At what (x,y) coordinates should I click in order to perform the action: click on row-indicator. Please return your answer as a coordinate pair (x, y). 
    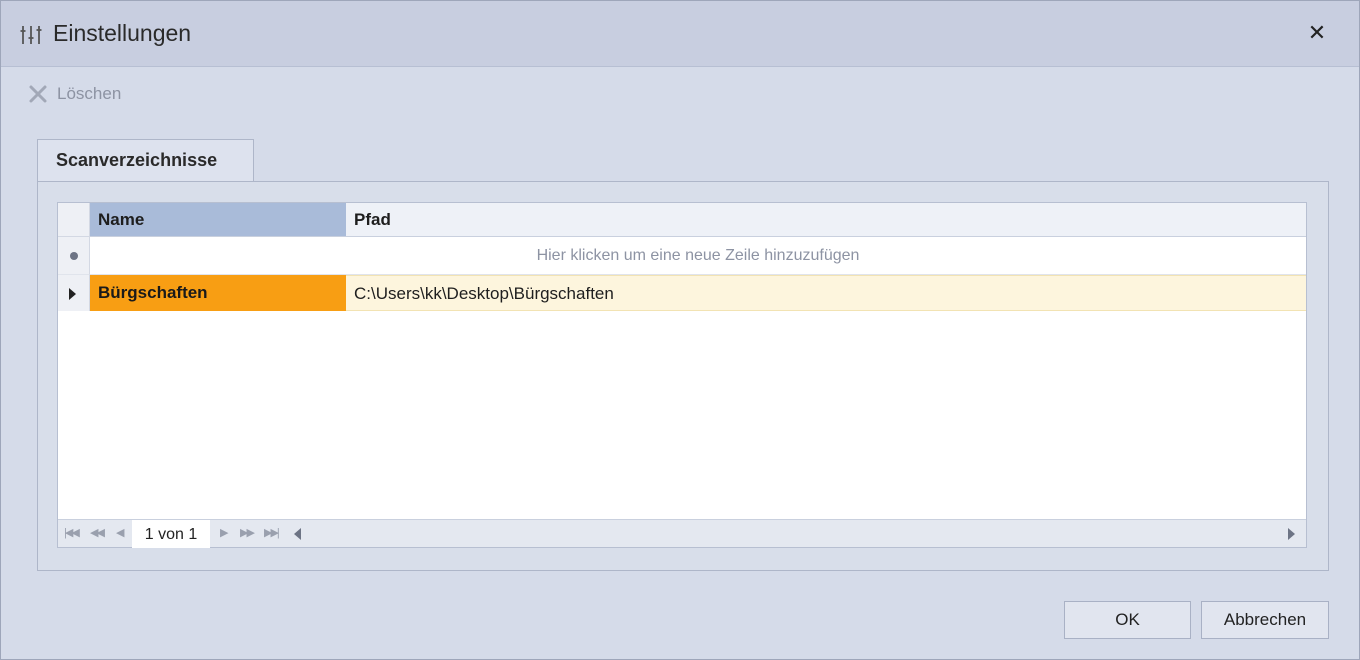
    Looking at the image, I should click on (74, 293).